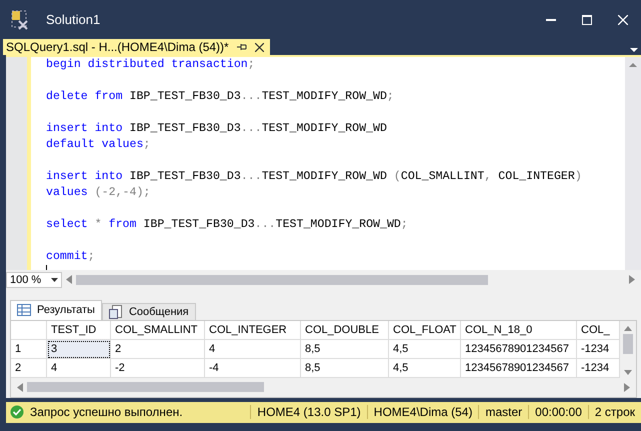  What do you see at coordinates (345, 330) in the screenshot?
I see `column-header: COL_DOUBLE` at bounding box center [345, 330].